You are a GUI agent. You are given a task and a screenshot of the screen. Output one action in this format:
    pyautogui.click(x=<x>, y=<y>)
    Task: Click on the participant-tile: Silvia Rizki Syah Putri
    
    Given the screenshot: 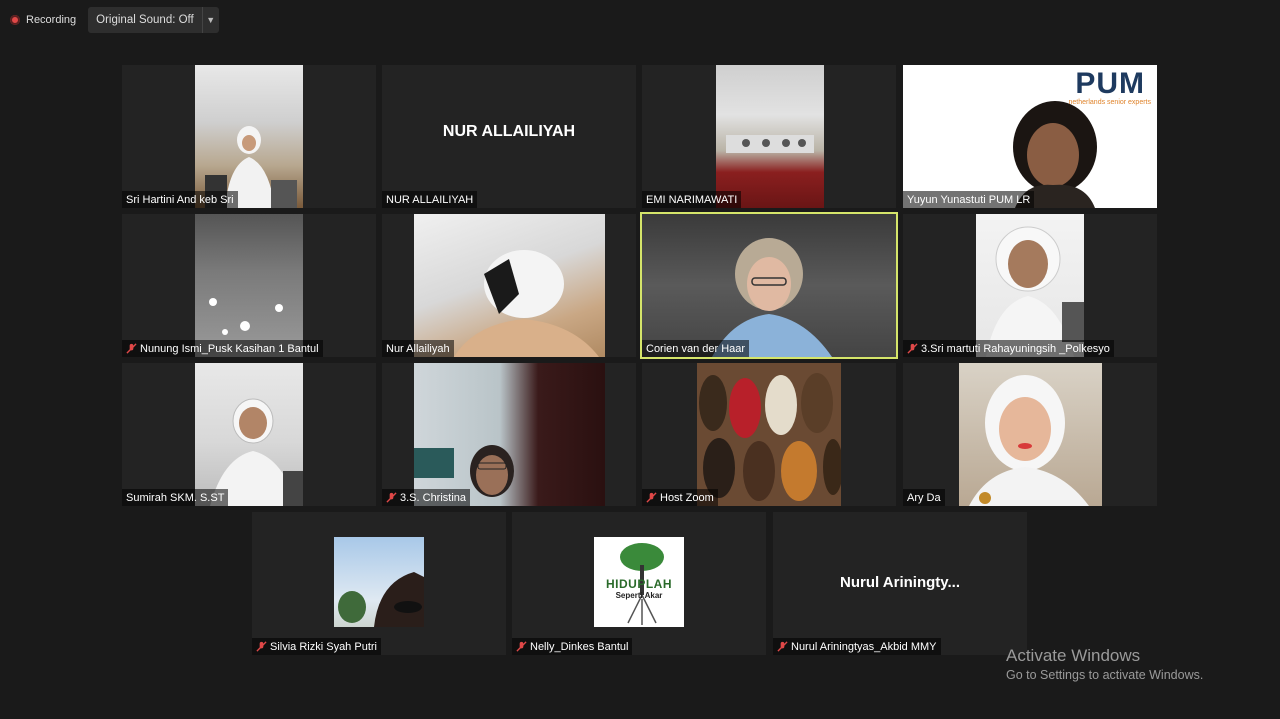 What is the action you would take?
    pyautogui.click(x=379, y=583)
    